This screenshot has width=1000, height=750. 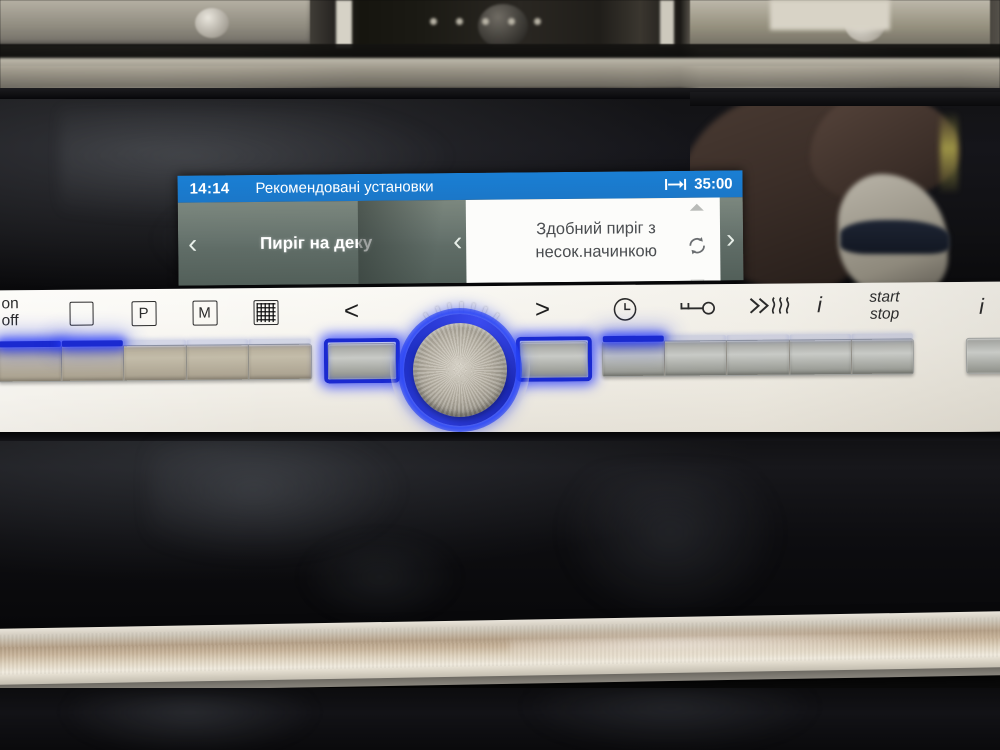 What do you see at coordinates (634, 356) in the screenshot?
I see `timer-button` at bounding box center [634, 356].